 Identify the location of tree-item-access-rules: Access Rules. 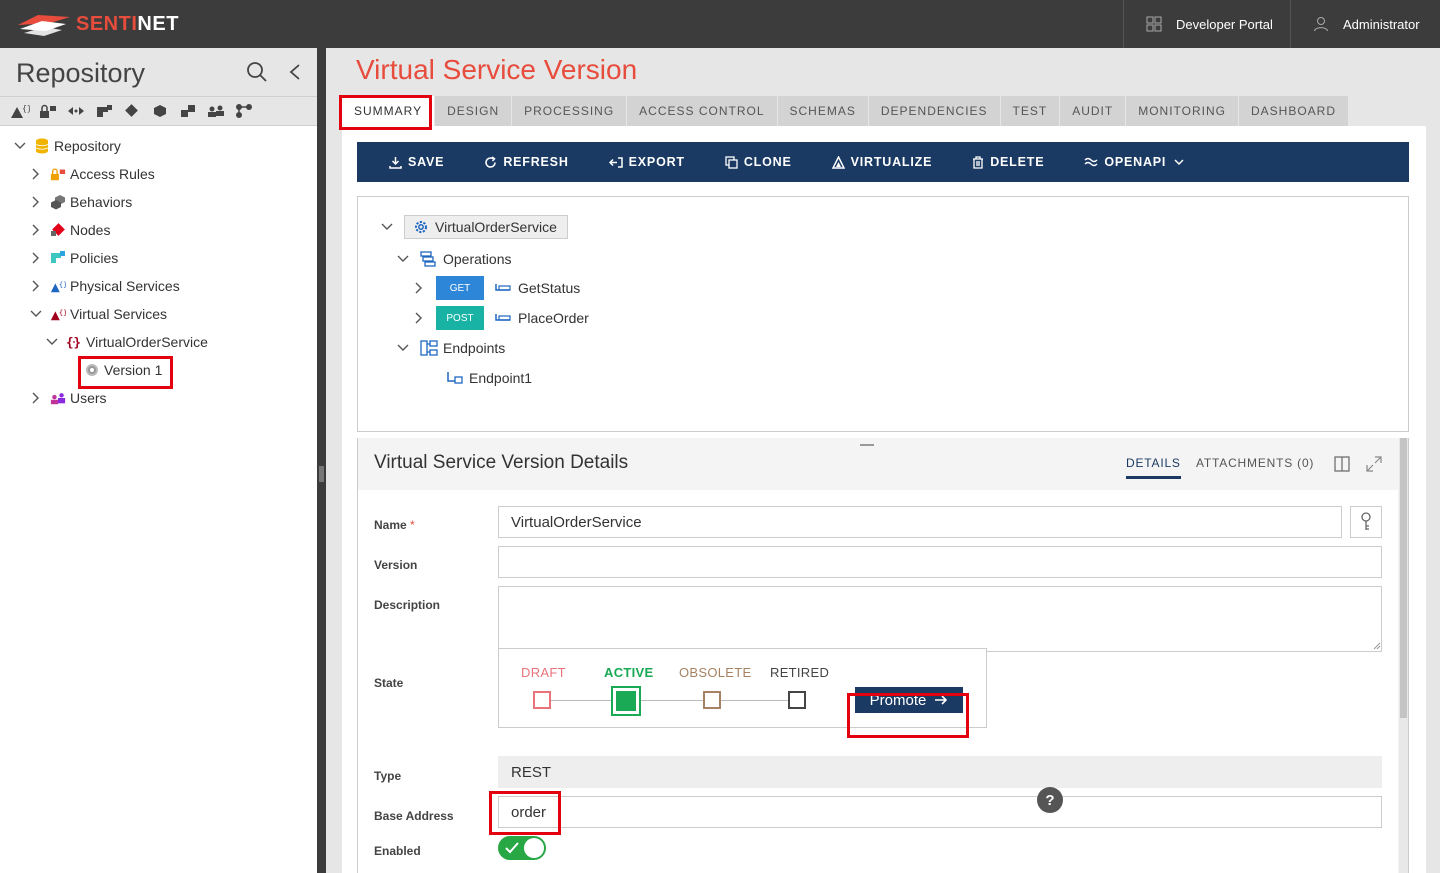
(91, 174).